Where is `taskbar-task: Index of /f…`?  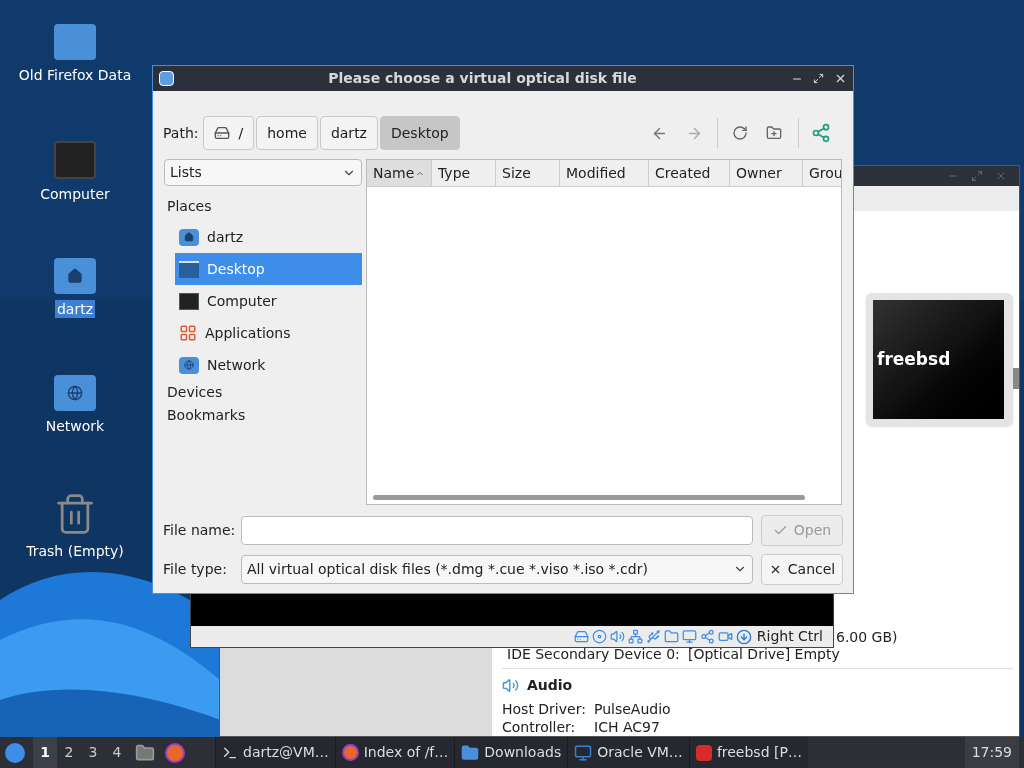 taskbar-task: Index of /f… is located at coordinates (394, 752).